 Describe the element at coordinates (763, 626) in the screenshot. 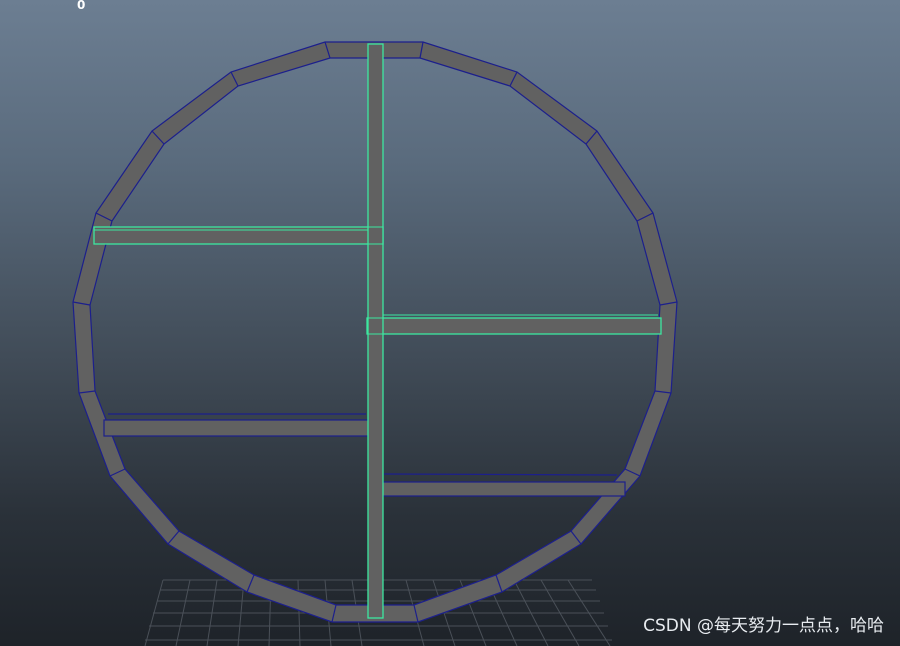

I see `watermark: CSDN @每天努力一点点，哈哈` at that location.